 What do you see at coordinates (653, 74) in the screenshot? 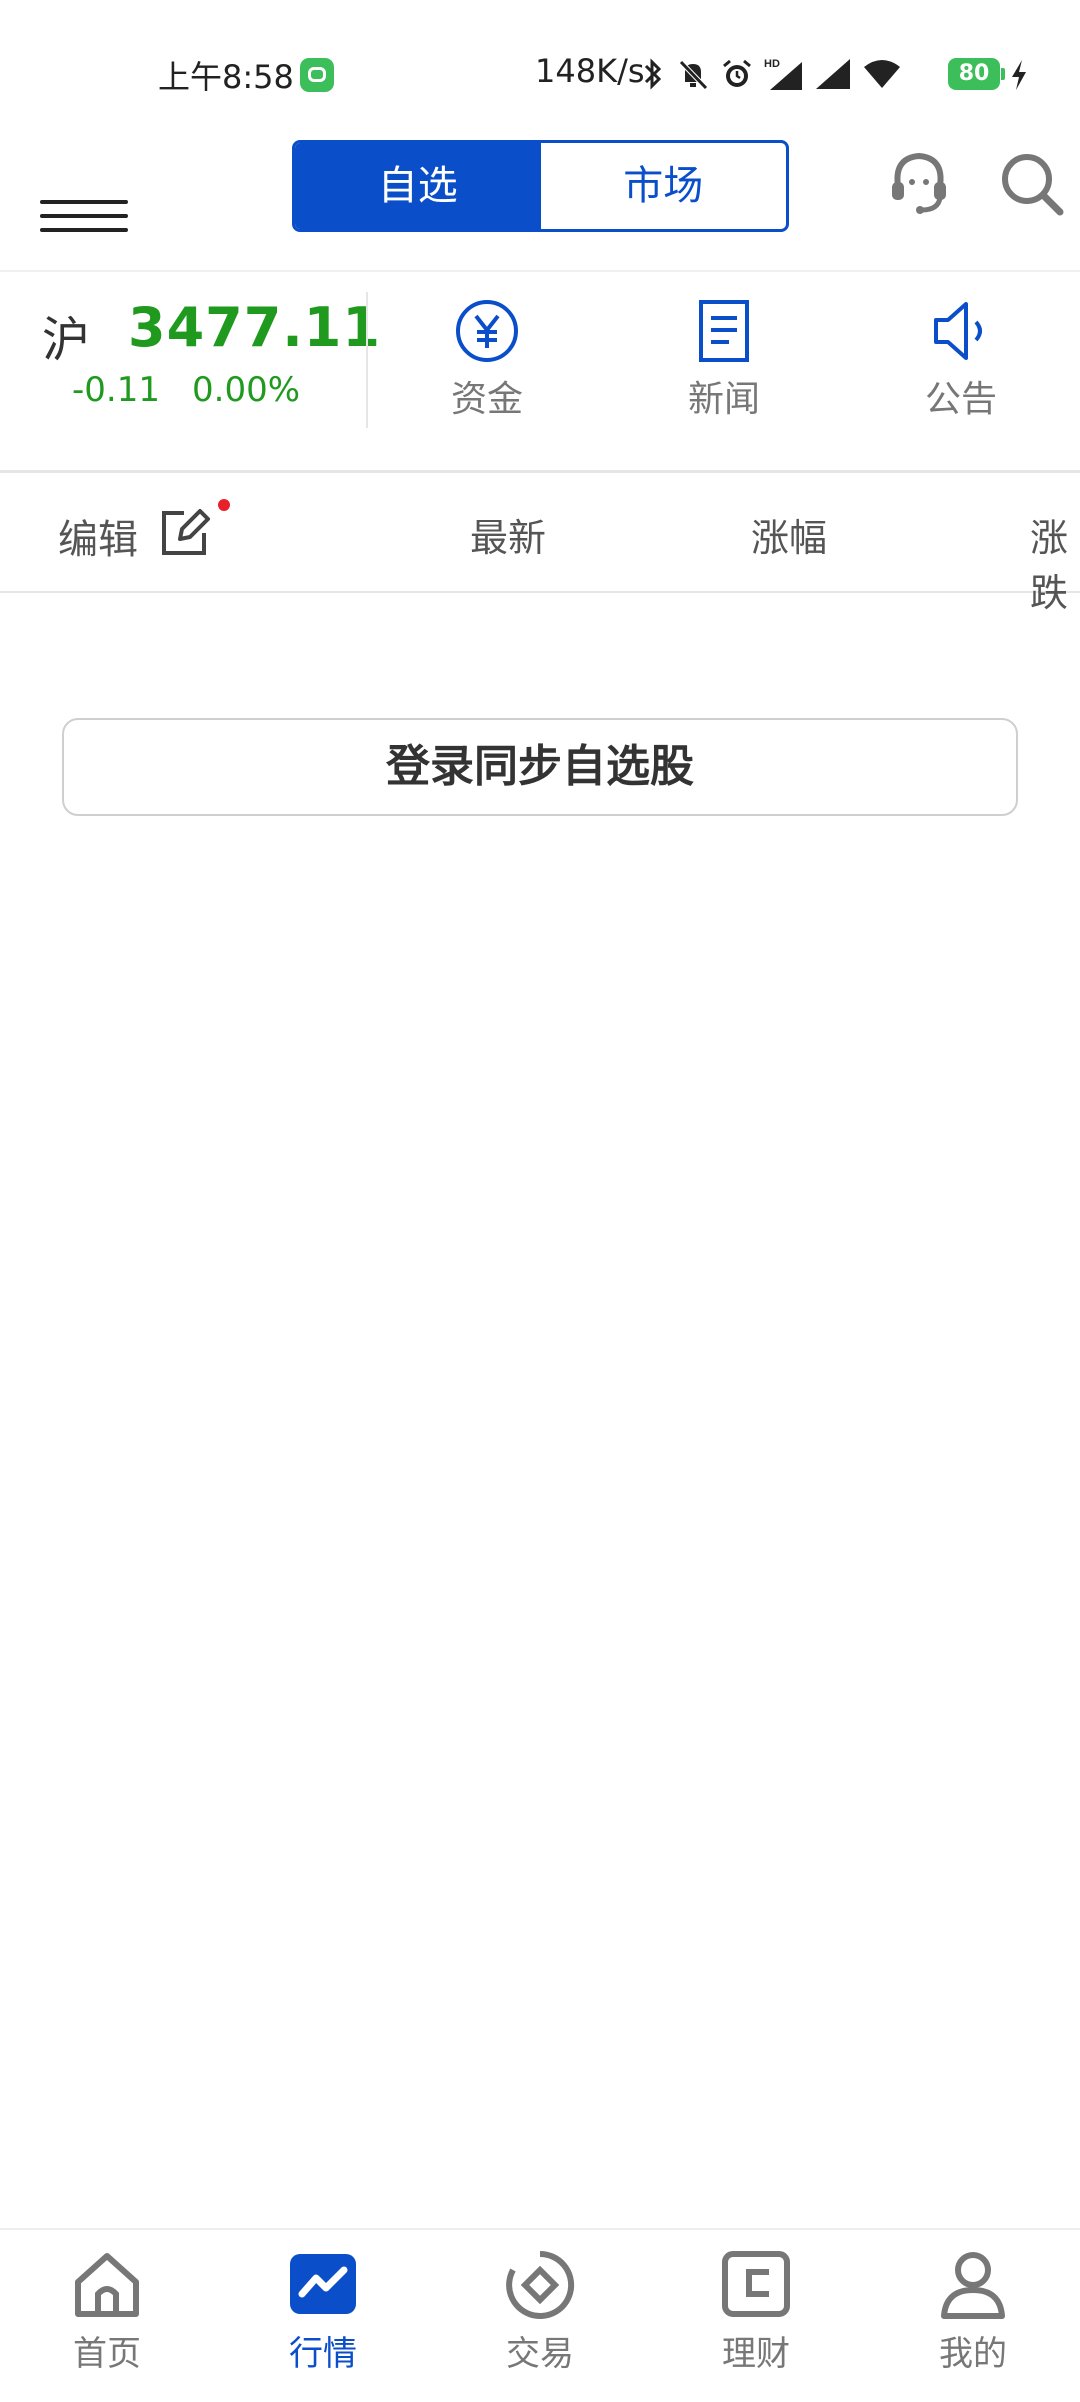
I see `bluetooth-icon` at bounding box center [653, 74].